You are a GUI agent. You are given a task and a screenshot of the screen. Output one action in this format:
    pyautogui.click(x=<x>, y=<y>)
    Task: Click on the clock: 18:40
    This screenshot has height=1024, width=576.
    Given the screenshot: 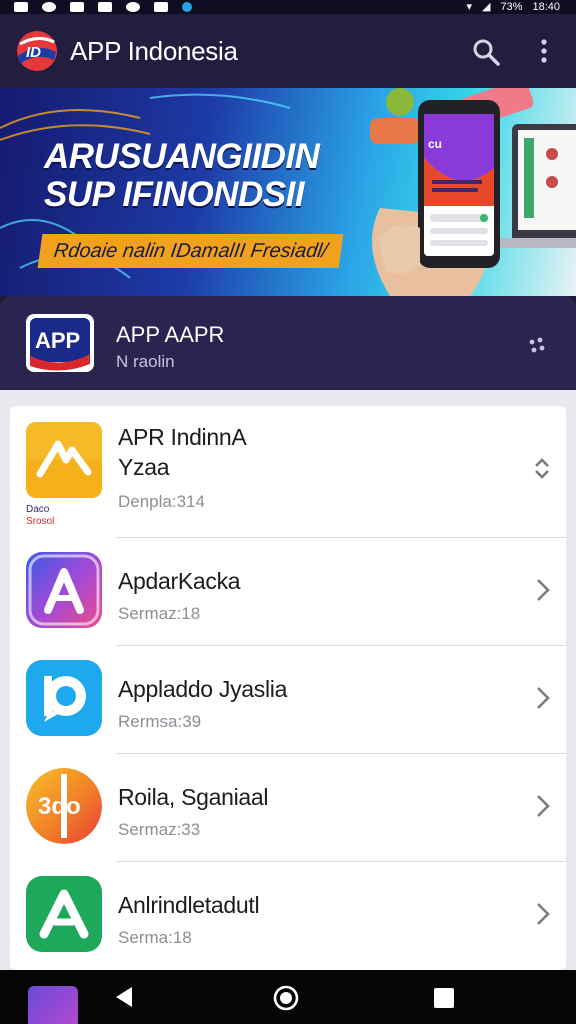 What is the action you would take?
    pyautogui.click(x=546, y=7)
    